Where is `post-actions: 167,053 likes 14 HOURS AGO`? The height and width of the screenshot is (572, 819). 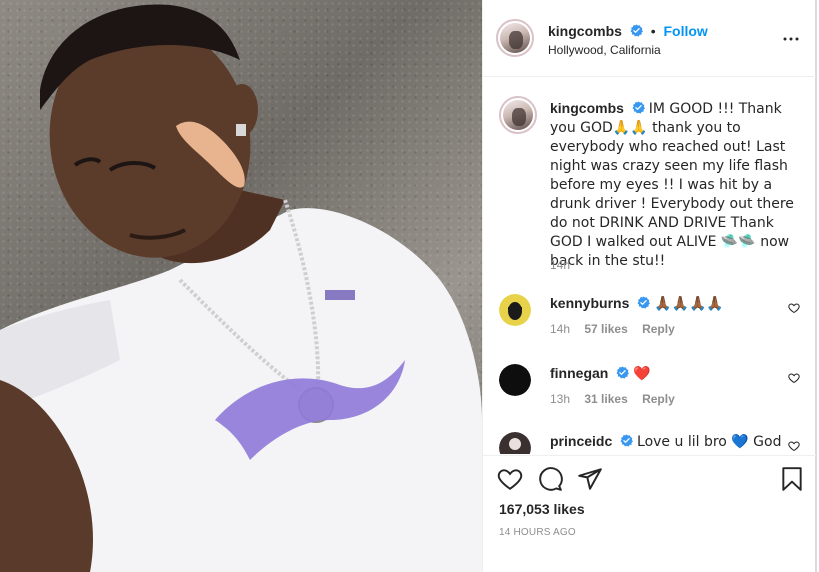
post-actions: 167,053 likes 14 HOURS AGO is located at coordinates (649, 513).